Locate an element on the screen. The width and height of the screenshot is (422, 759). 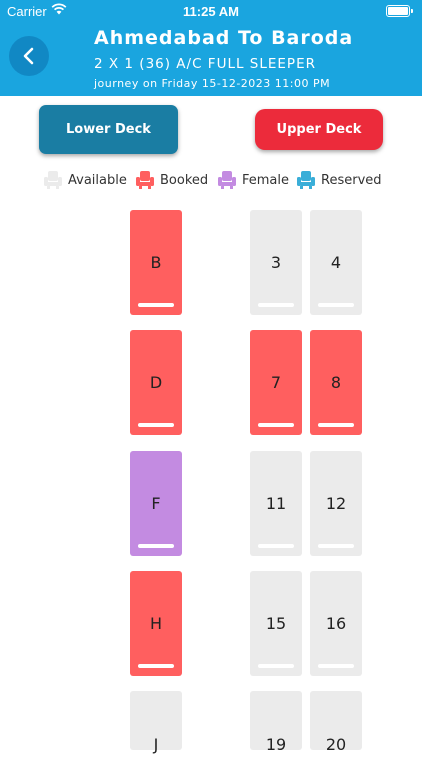
legend-available: Available is located at coordinates (85, 180).